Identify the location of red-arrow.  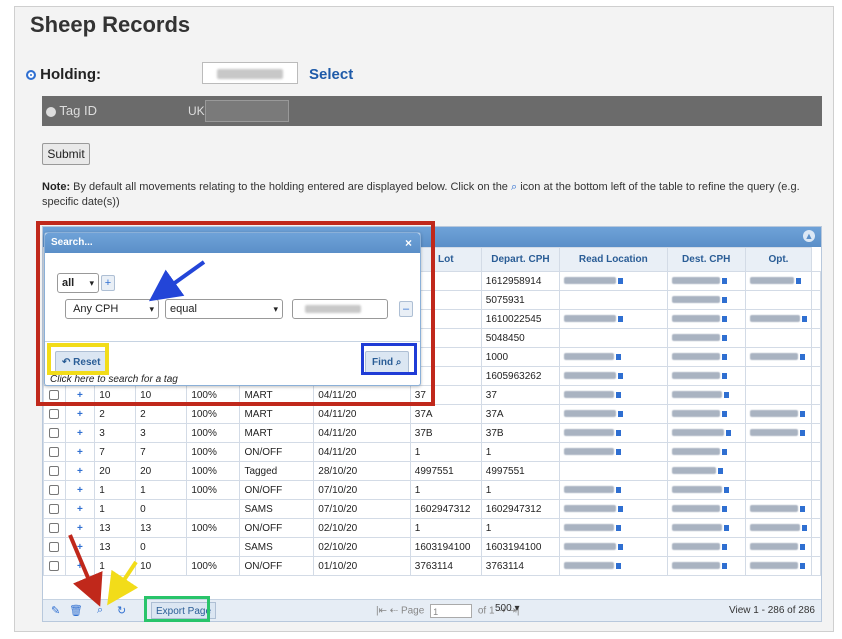
(85, 570).